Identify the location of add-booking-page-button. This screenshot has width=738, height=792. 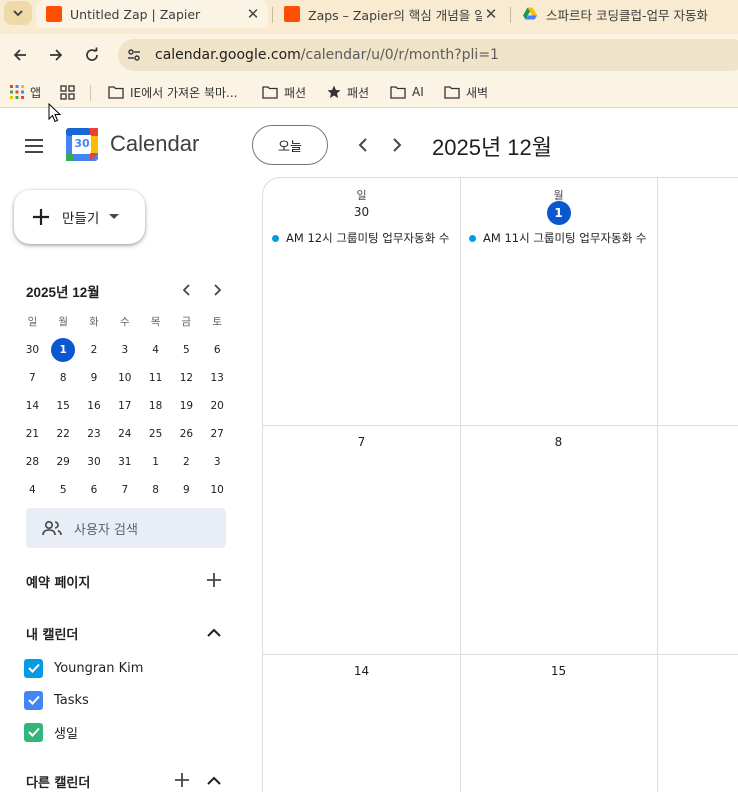
(214, 580).